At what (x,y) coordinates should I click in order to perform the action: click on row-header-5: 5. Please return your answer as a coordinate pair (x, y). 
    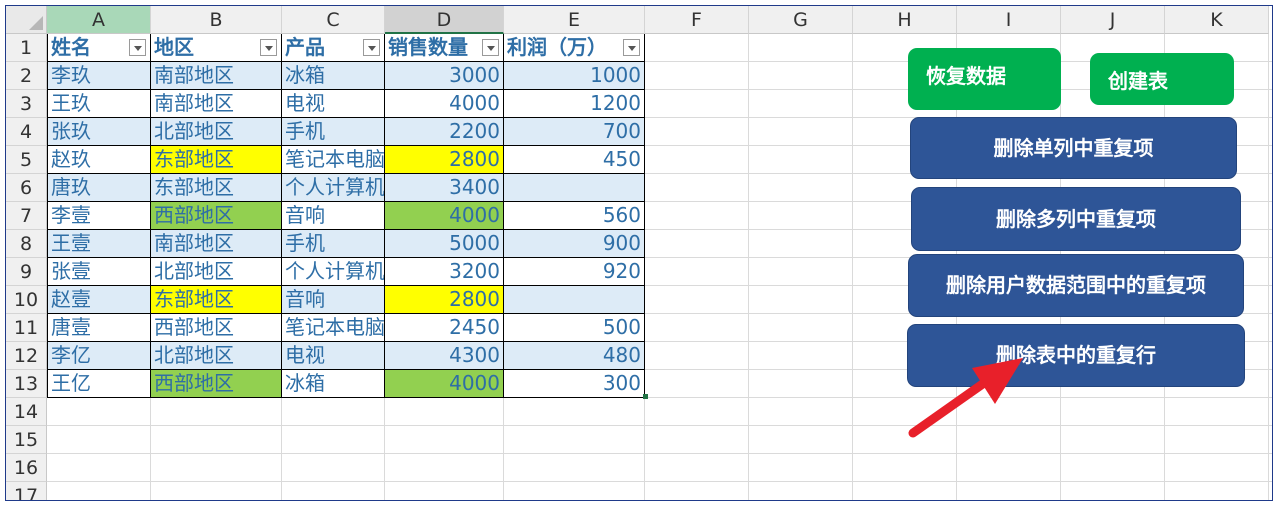
    Looking at the image, I should click on (26, 160).